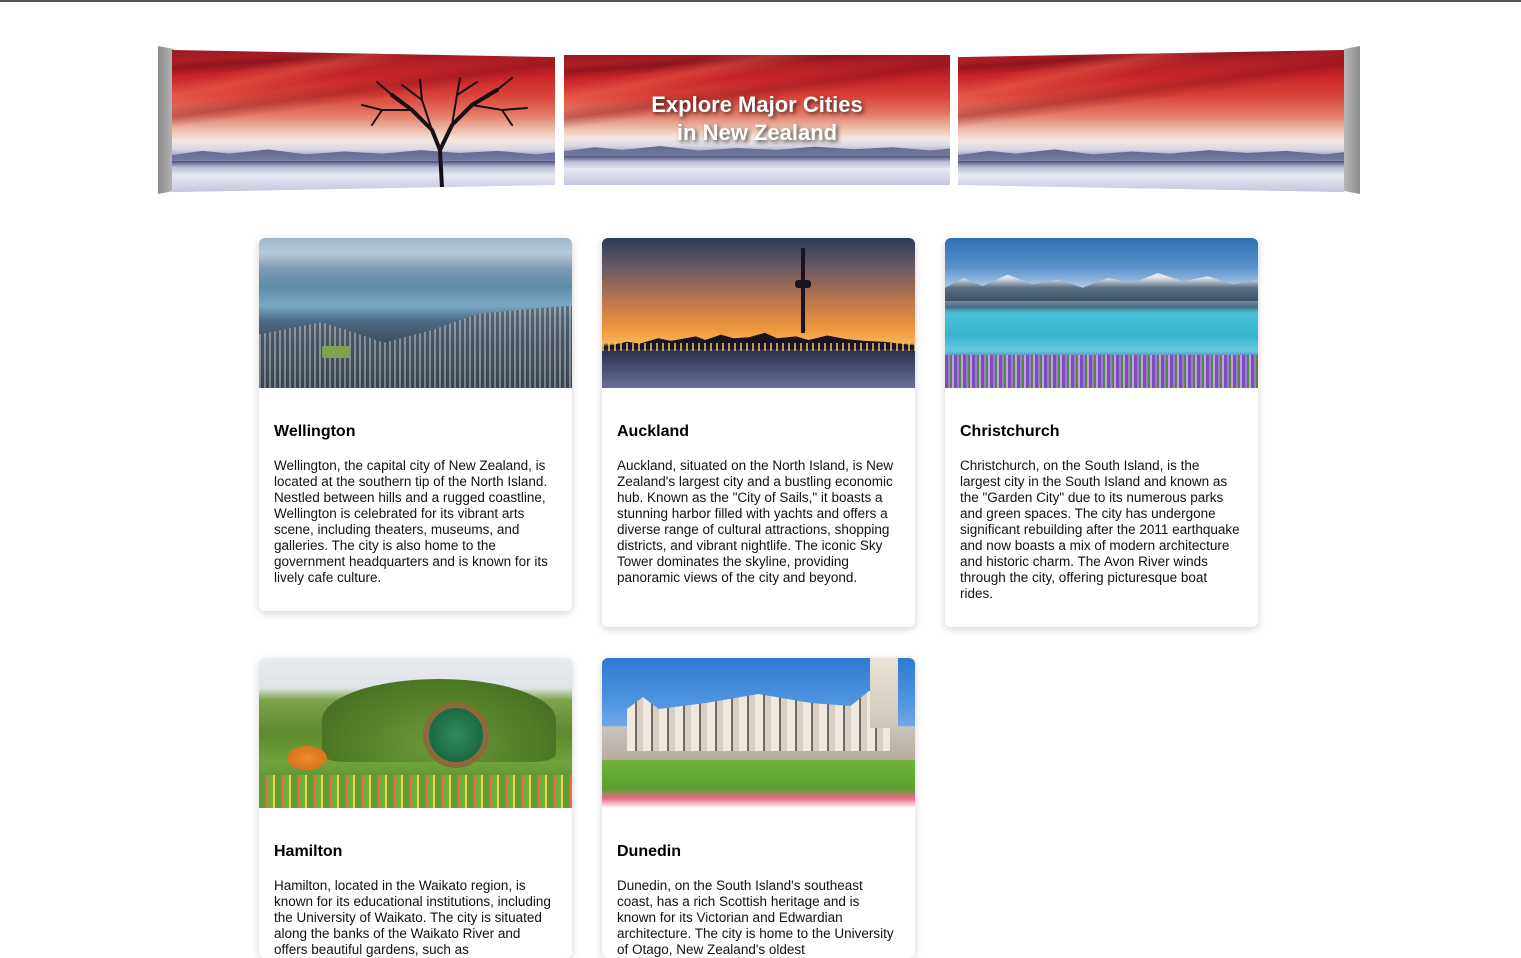  What do you see at coordinates (415, 733) in the screenshot?
I see `hamilton-hobbit-hole-image` at bounding box center [415, 733].